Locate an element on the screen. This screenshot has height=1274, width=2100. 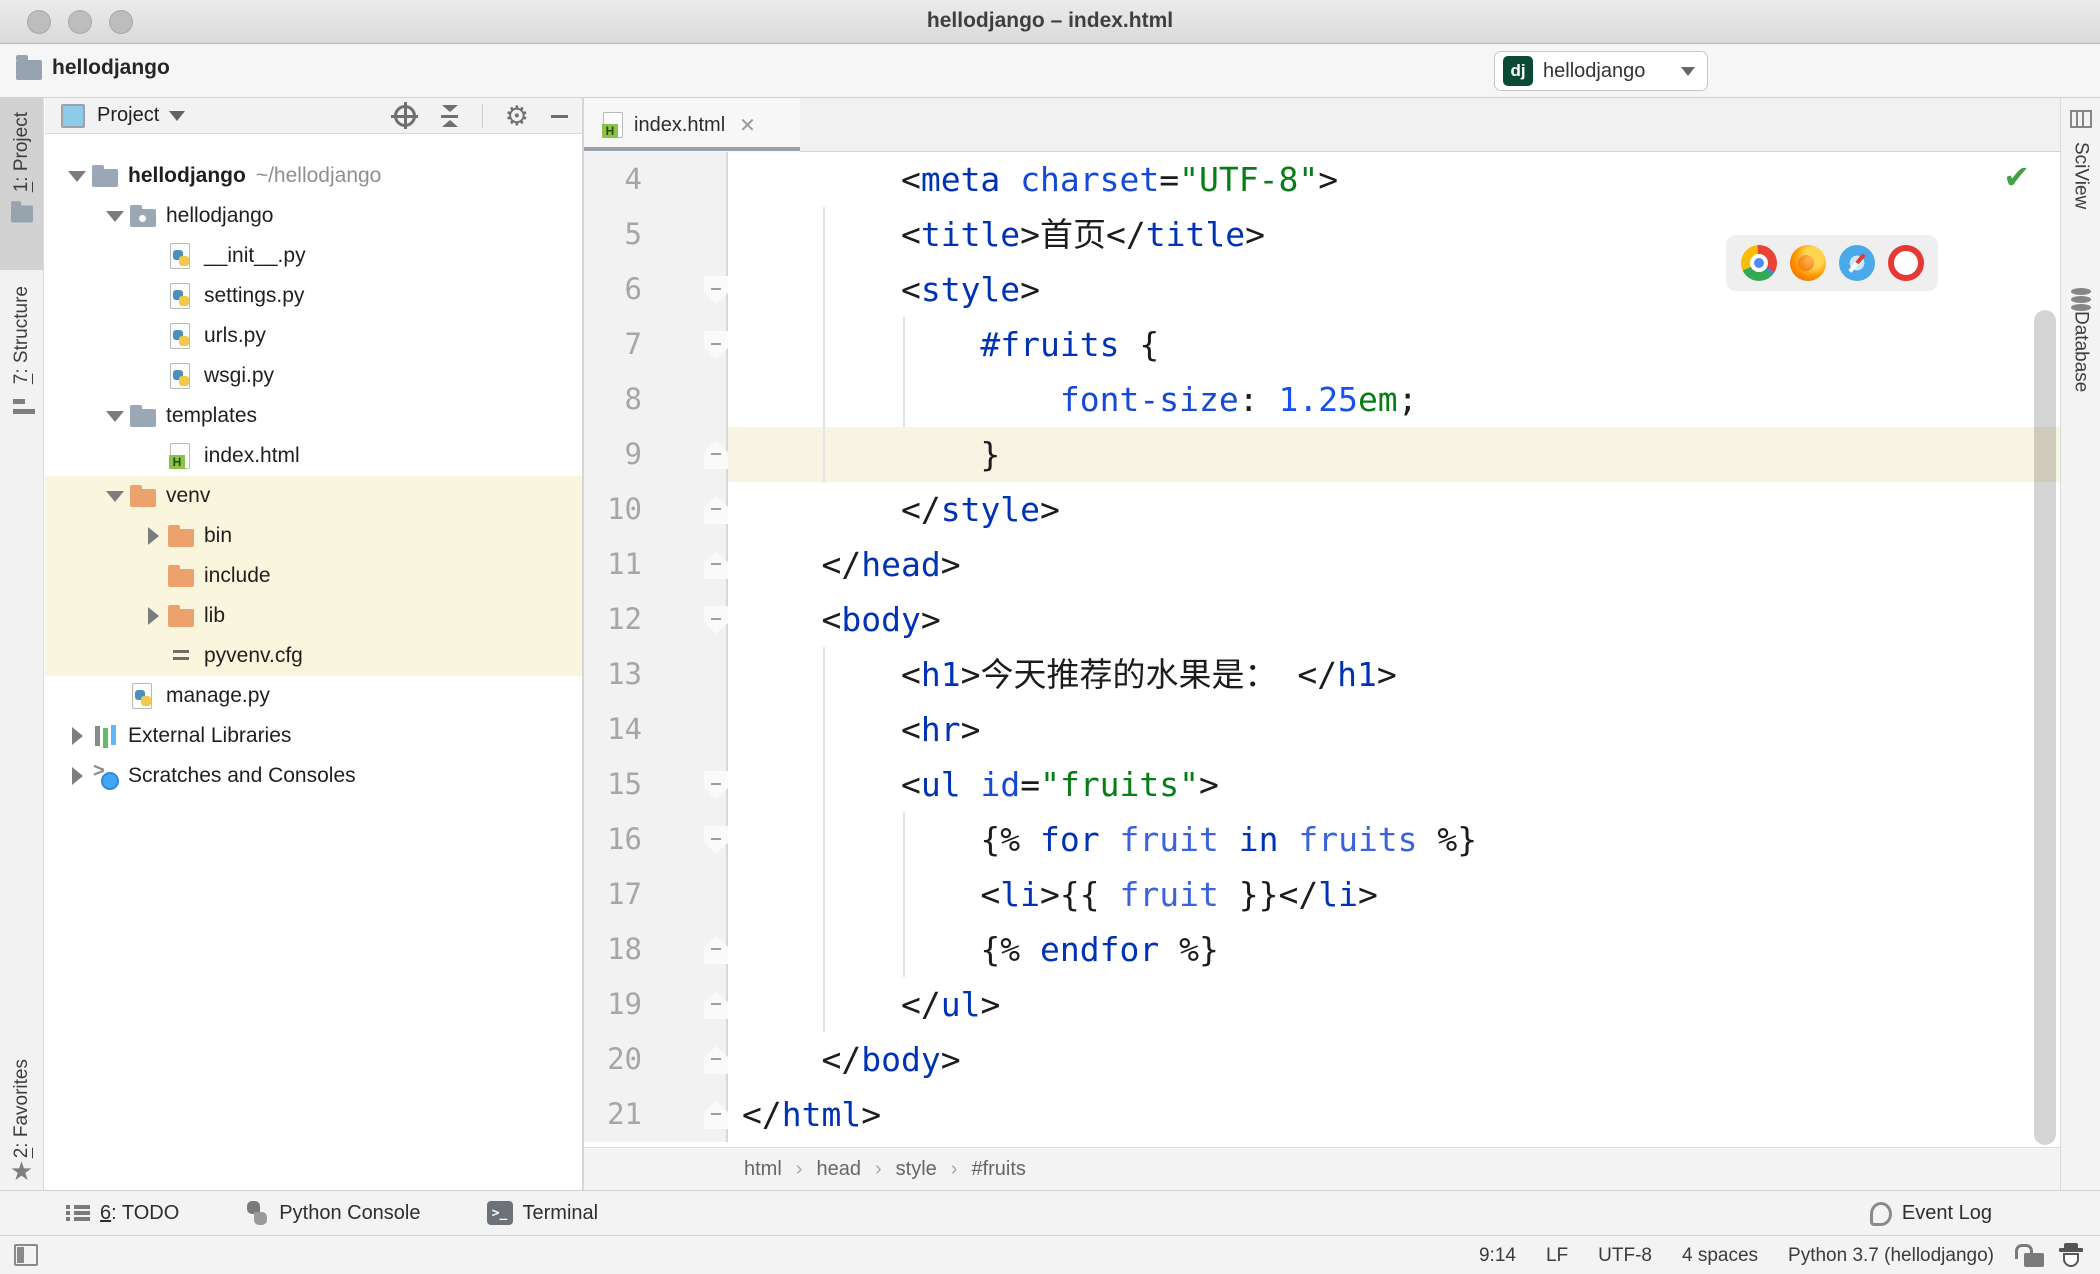
tool-button-project-label: 1: Project is located at coordinates (21, 152).